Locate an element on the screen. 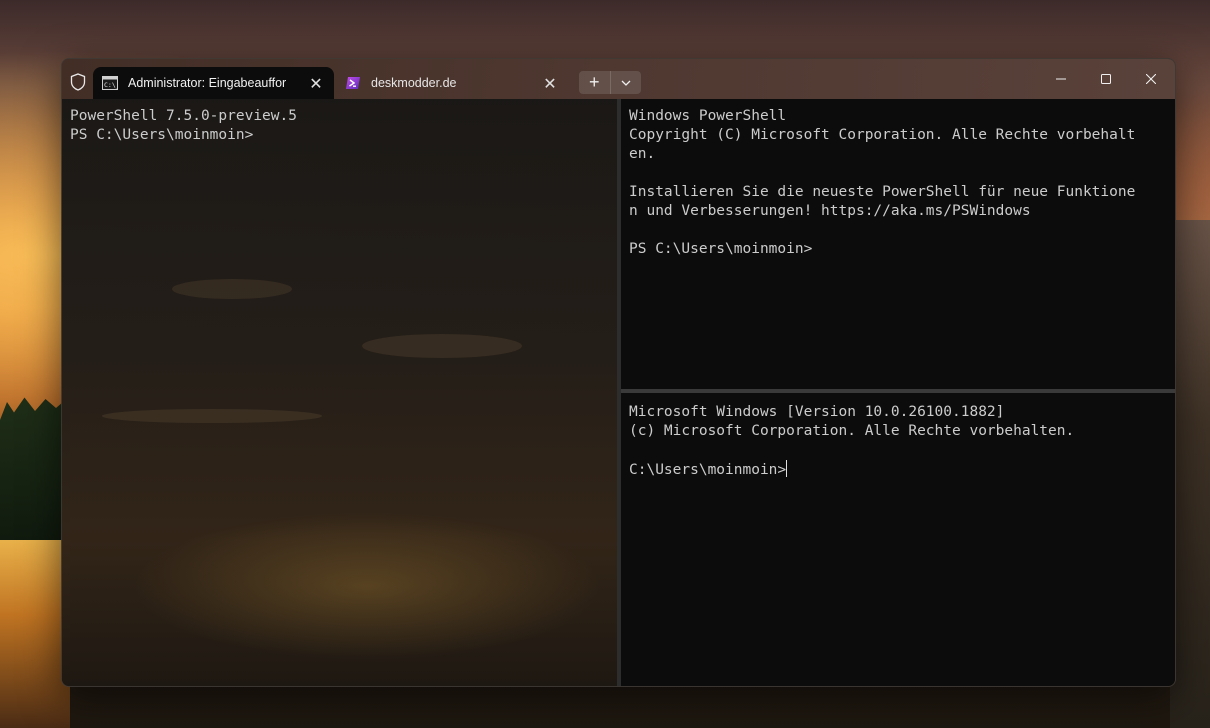 The image size is (1210, 728). maximize-icon is located at coordinates (1106, 79).